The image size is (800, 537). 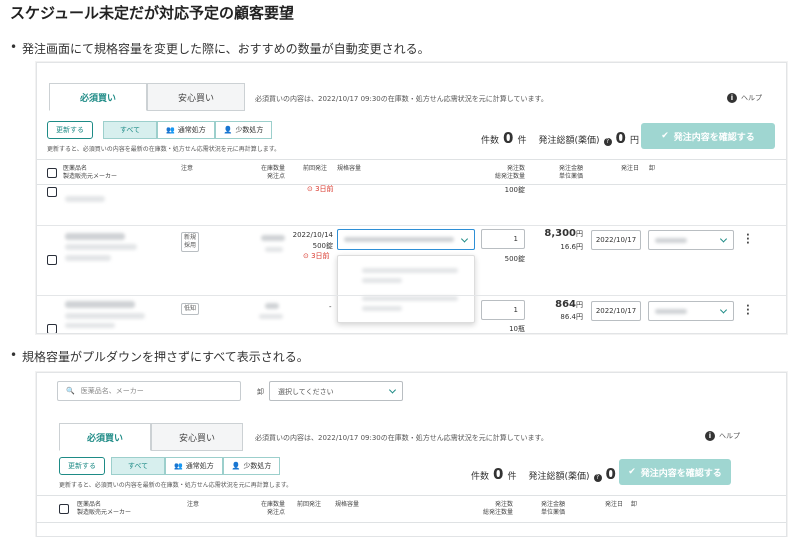 What do you see at coordinates (312, 235) in the screenshot?
I see `prev-order-date: 2022/10/14` at bounding box center [312, 235].